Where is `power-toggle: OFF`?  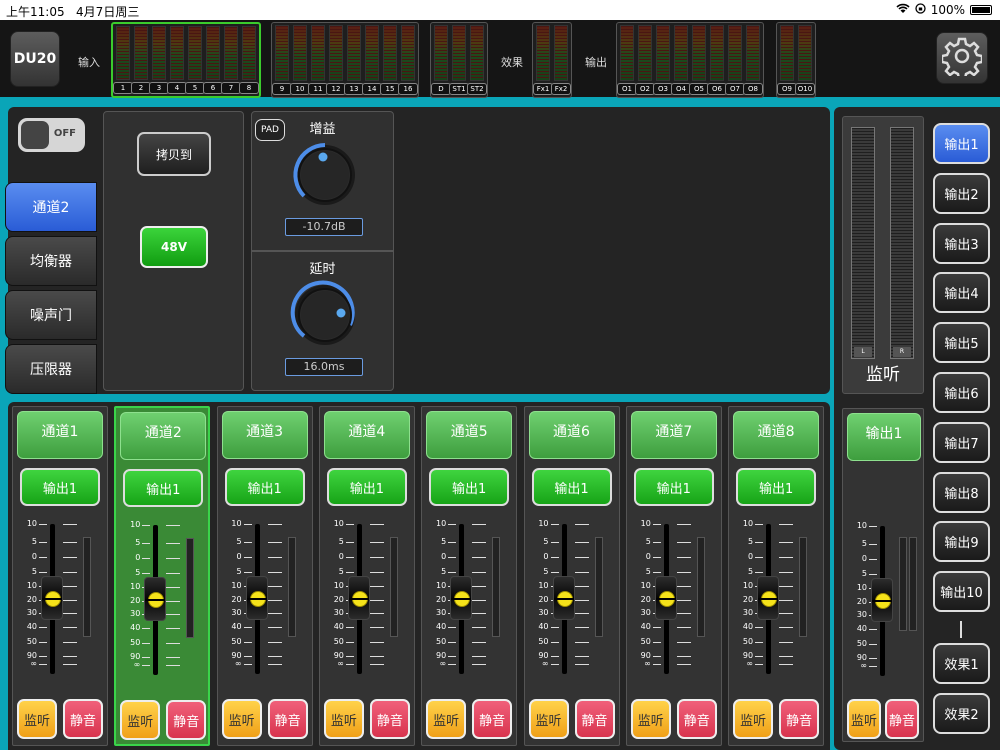 power-toggle: OFF is located at coordinates (51, 135).